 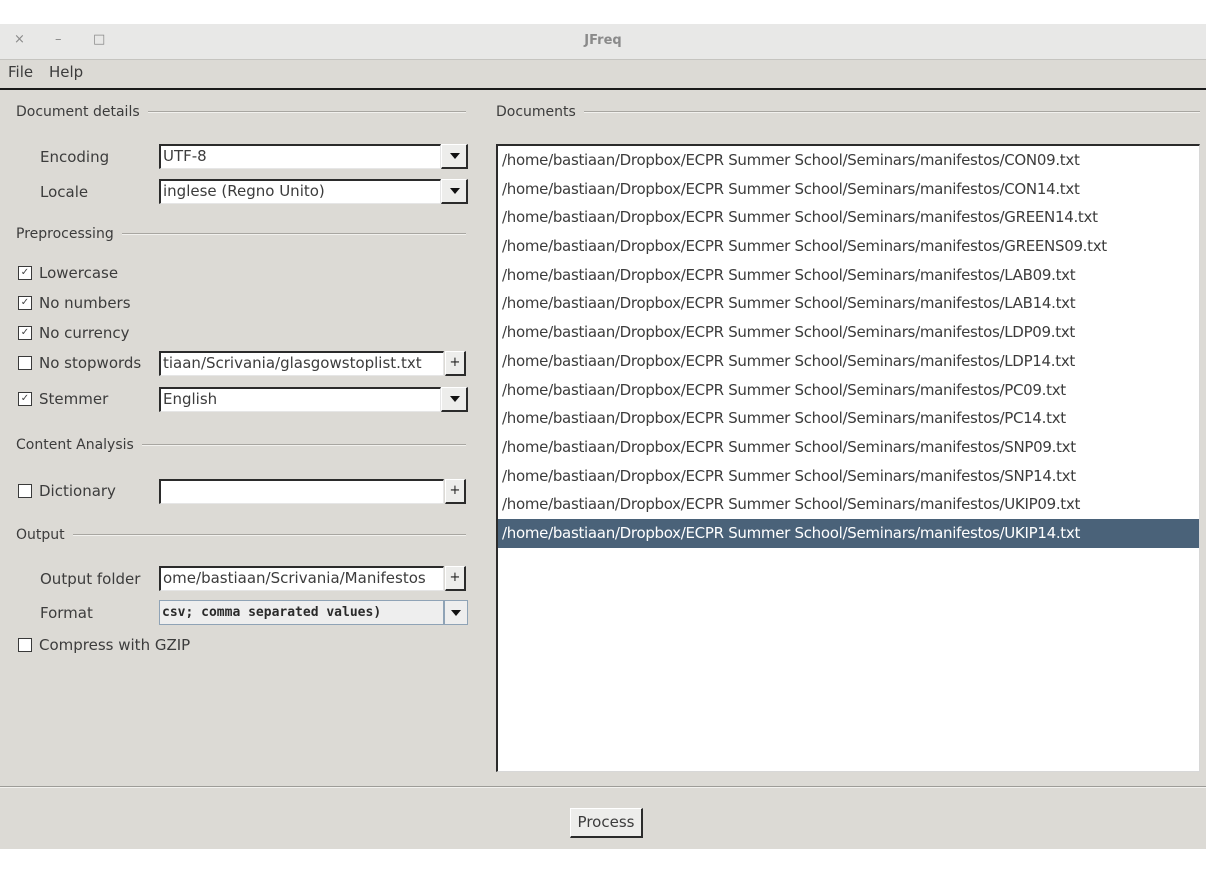 I want to click on checkbox-label: No currency, so click(x=84, y=333).